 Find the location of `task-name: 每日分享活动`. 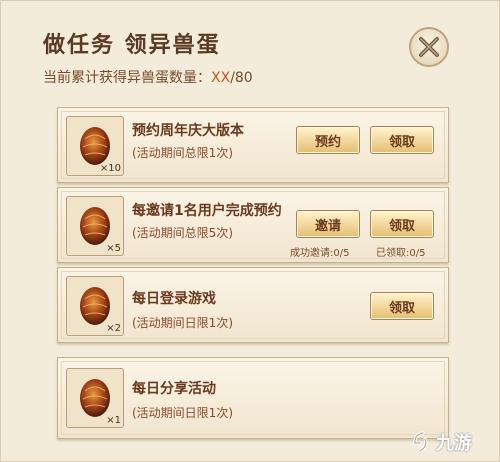

task-name: 每日分享活动 is located at coordinates (174, 389).